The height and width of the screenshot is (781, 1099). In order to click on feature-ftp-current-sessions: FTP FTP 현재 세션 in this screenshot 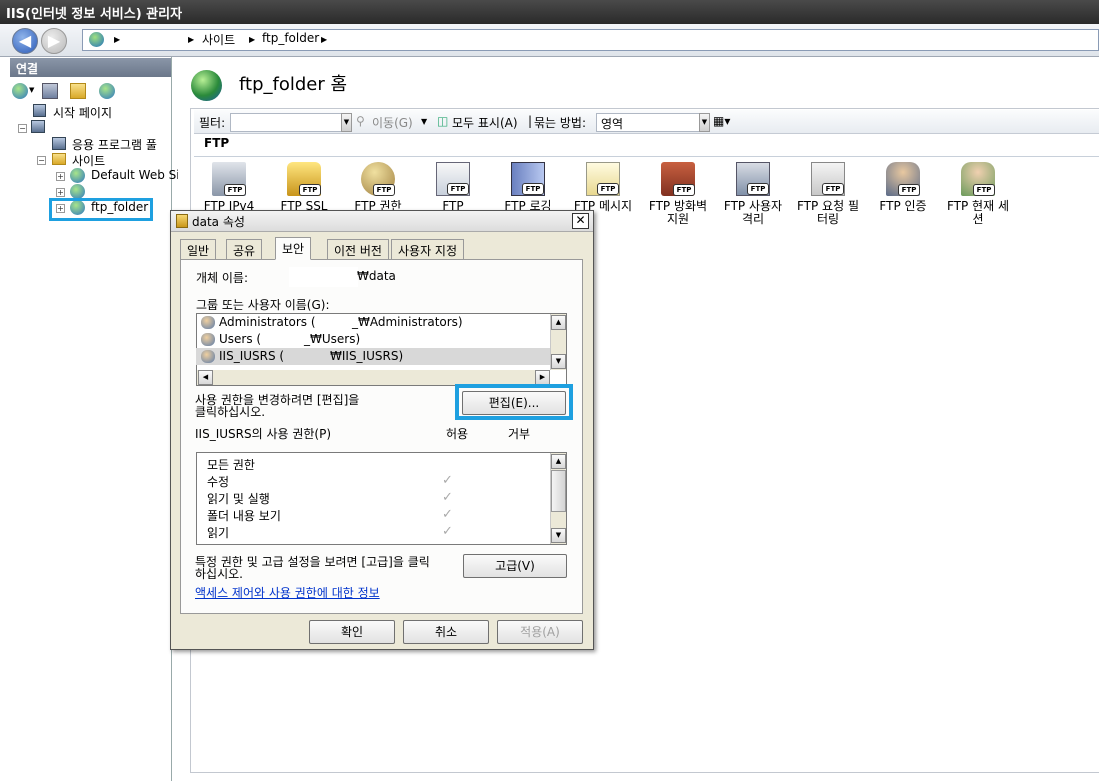, I will do `click(978, 194)`.